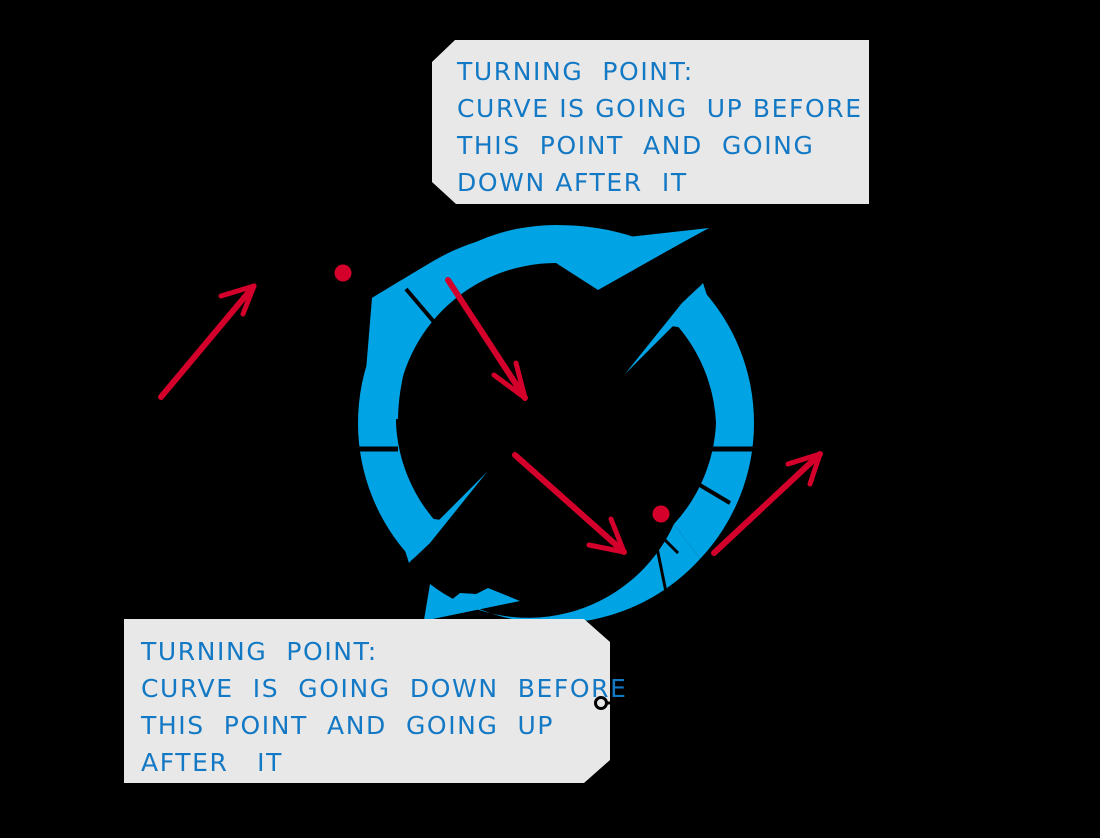  I want to click on lower-turning-point-dot, so click(661, 514).